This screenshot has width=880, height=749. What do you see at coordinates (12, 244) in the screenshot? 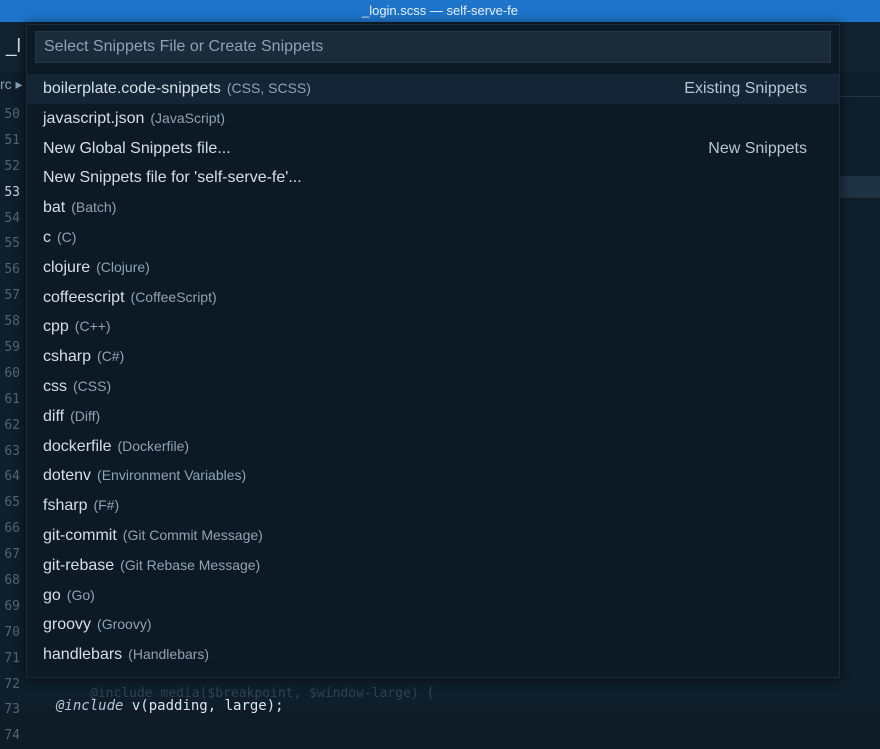
I see `line-number: 55` at bounding box center [12, 244].